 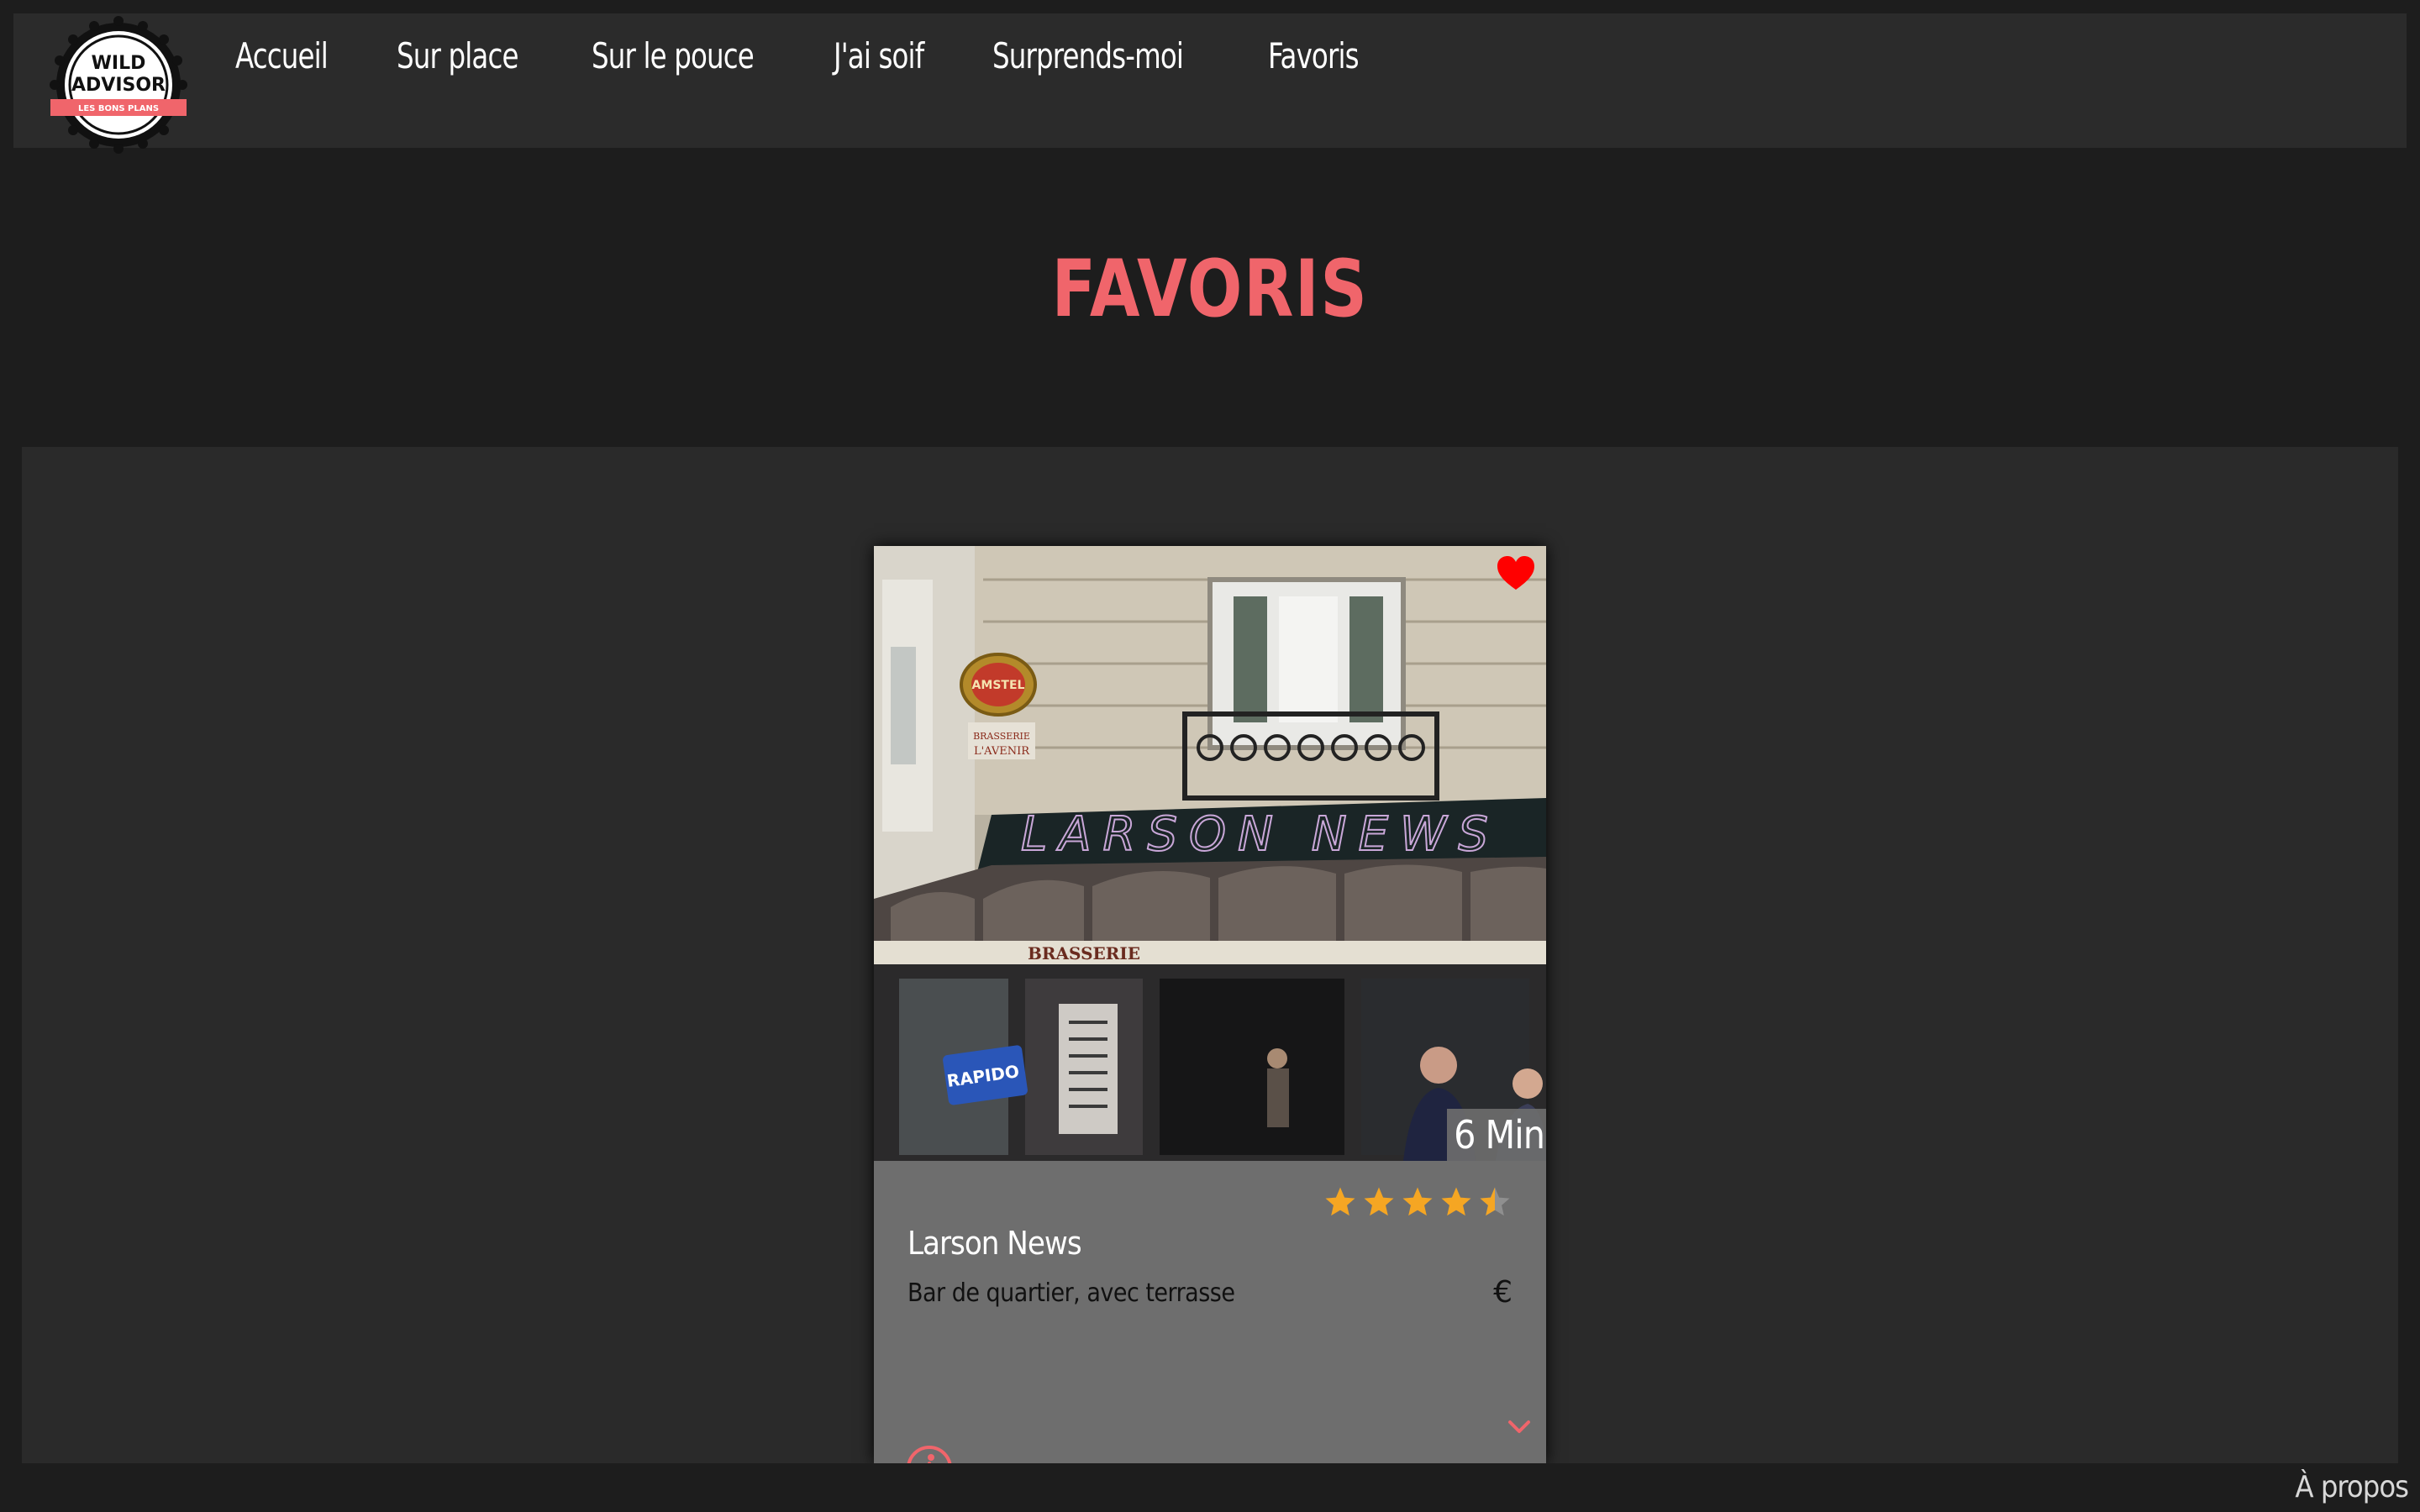 What do you see at coordinates (1210, 289) in the screenshot?
I see `page-title: FAVORIS` at bounding box center [1210, 289].